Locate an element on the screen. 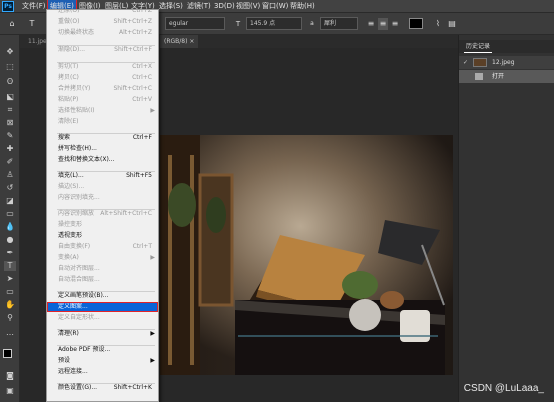 Image resolution: width=554 pixels, height=402 pixels. align-right-icon: ≡ is located at coordinates (395, 24).